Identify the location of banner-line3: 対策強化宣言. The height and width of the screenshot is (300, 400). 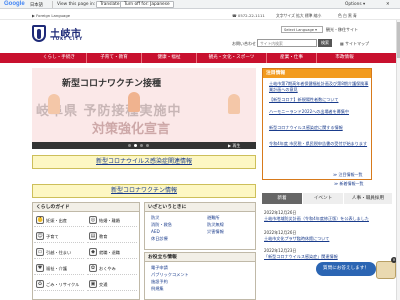
(131, 129).